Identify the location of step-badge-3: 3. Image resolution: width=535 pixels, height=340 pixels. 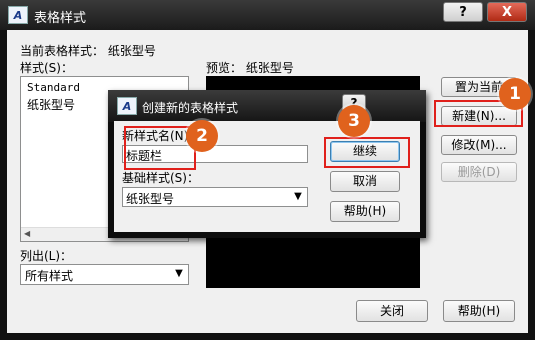
(354, 121).